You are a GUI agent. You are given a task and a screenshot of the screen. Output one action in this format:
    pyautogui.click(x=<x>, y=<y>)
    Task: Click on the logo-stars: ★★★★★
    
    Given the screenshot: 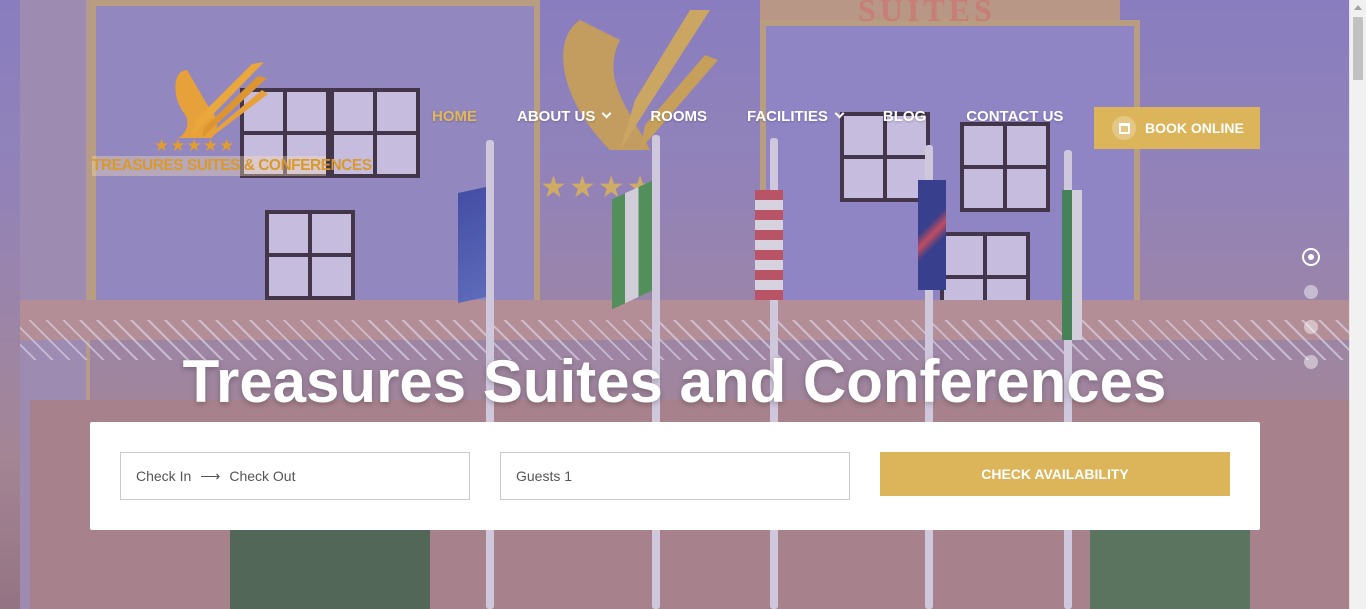 What is the action you would take?
    pyautogui.click(x=195, y=145)
    